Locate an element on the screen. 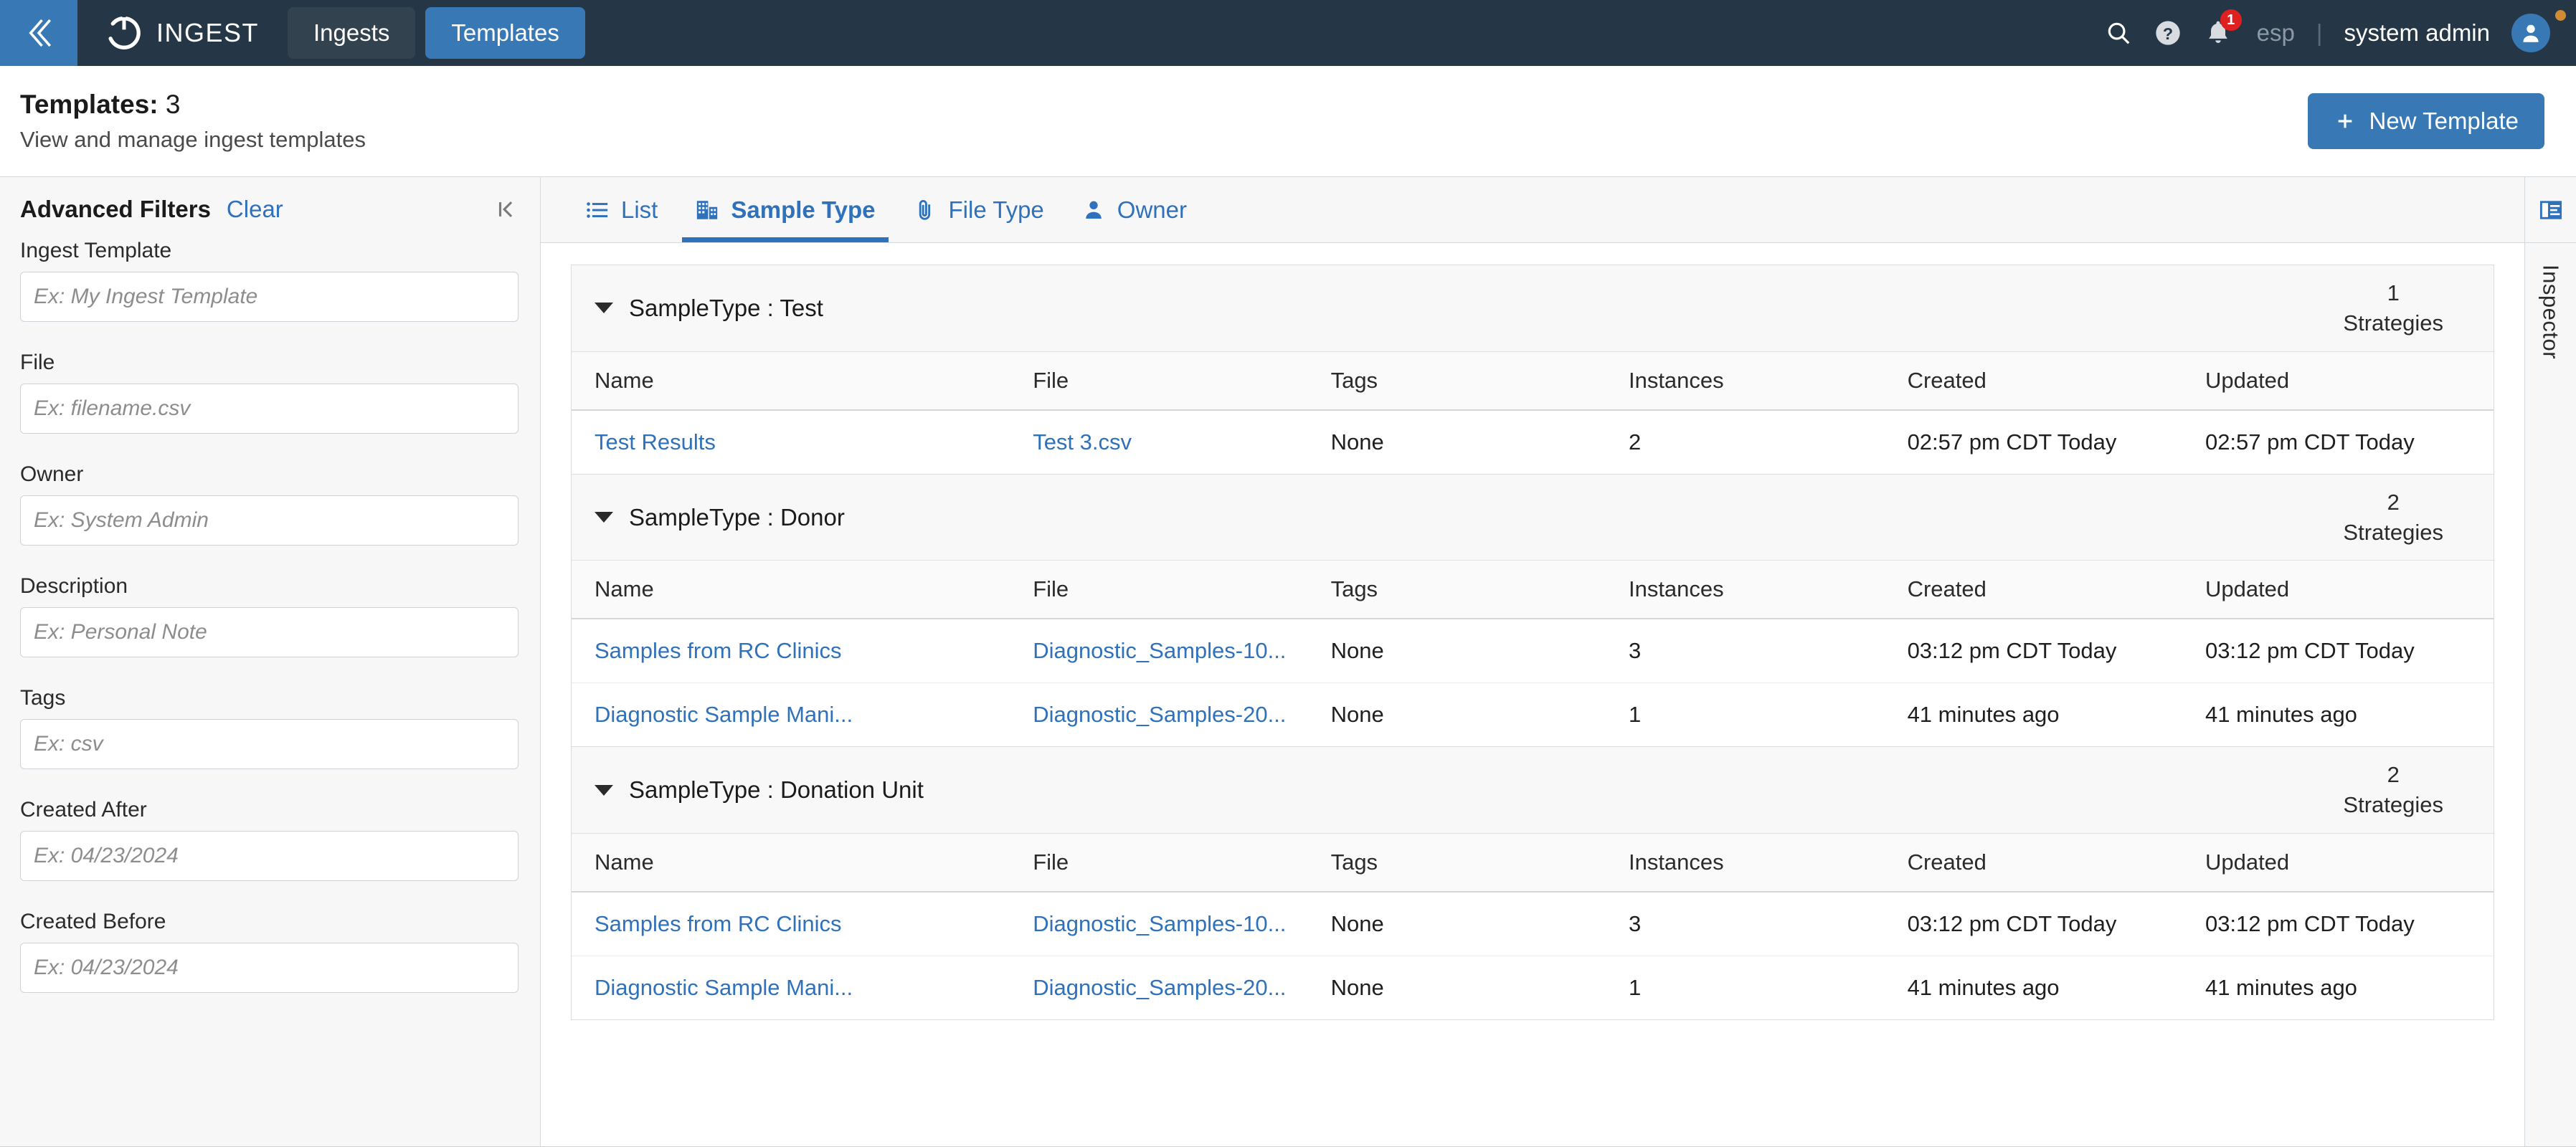 The image size is (2576, 1147). filter-field-created-before: Created Before is located at coordinates (269, 952).